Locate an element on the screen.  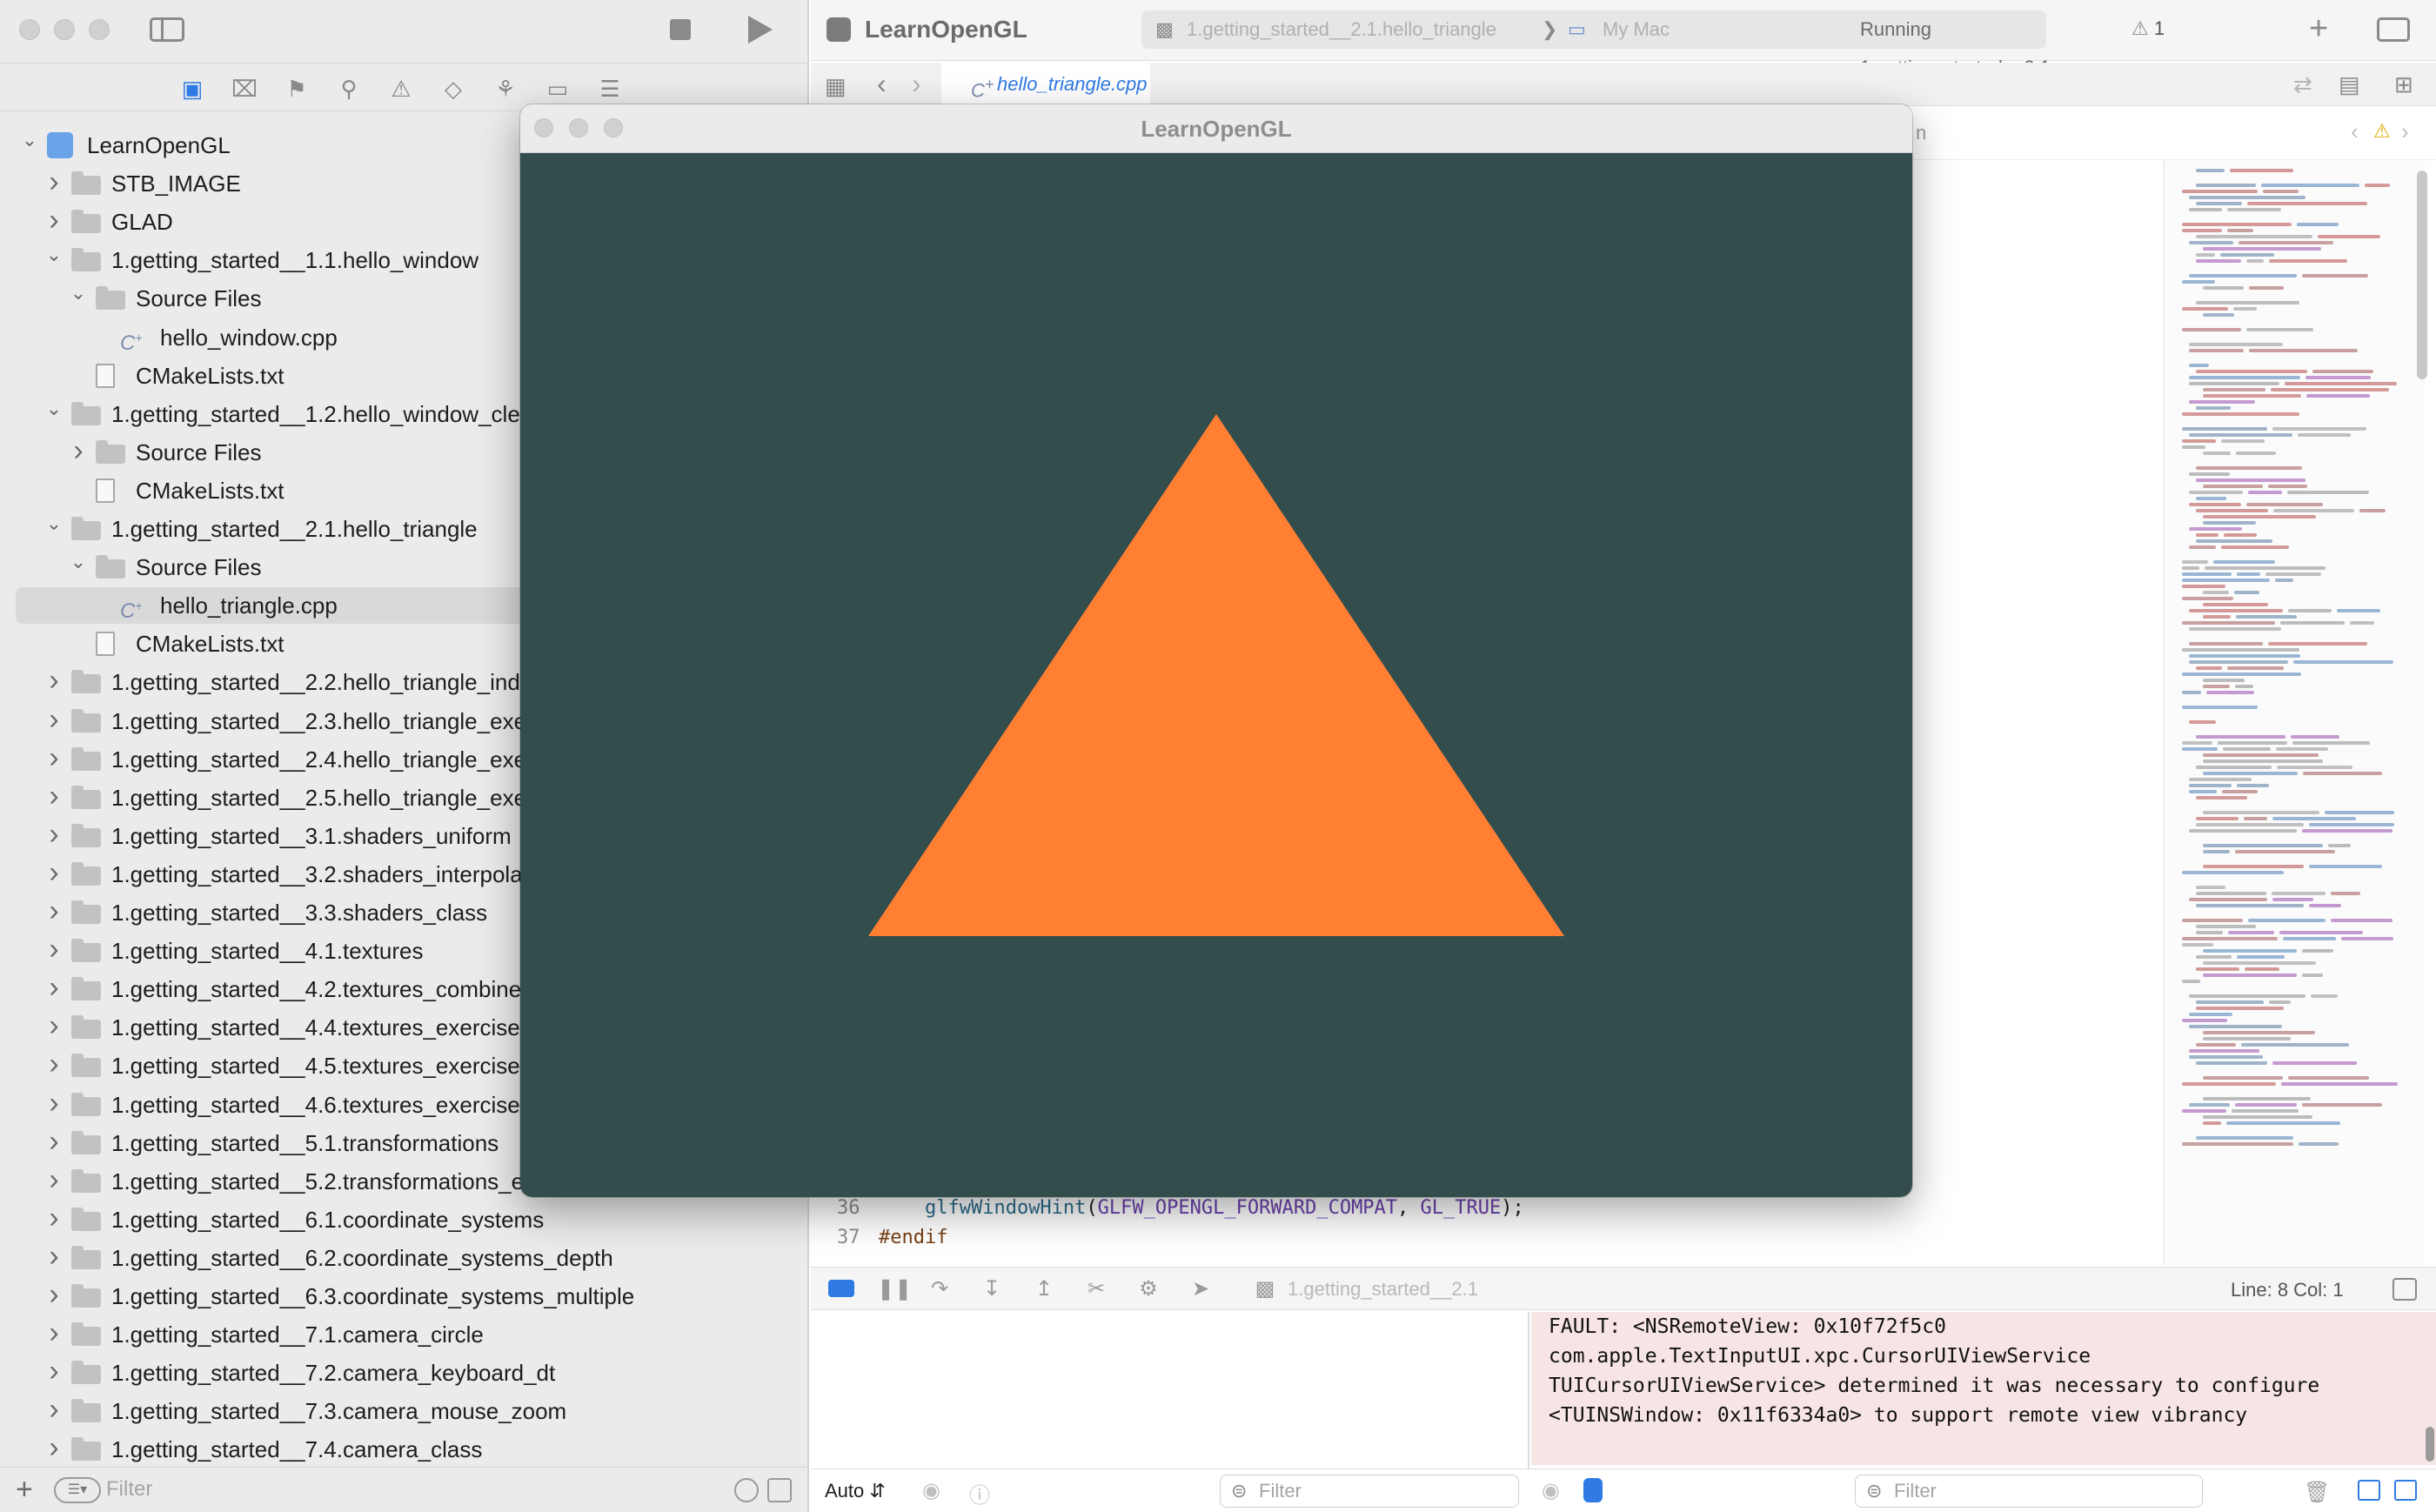
step-into-icon: ↧ is located at coordinates (992, 1290).